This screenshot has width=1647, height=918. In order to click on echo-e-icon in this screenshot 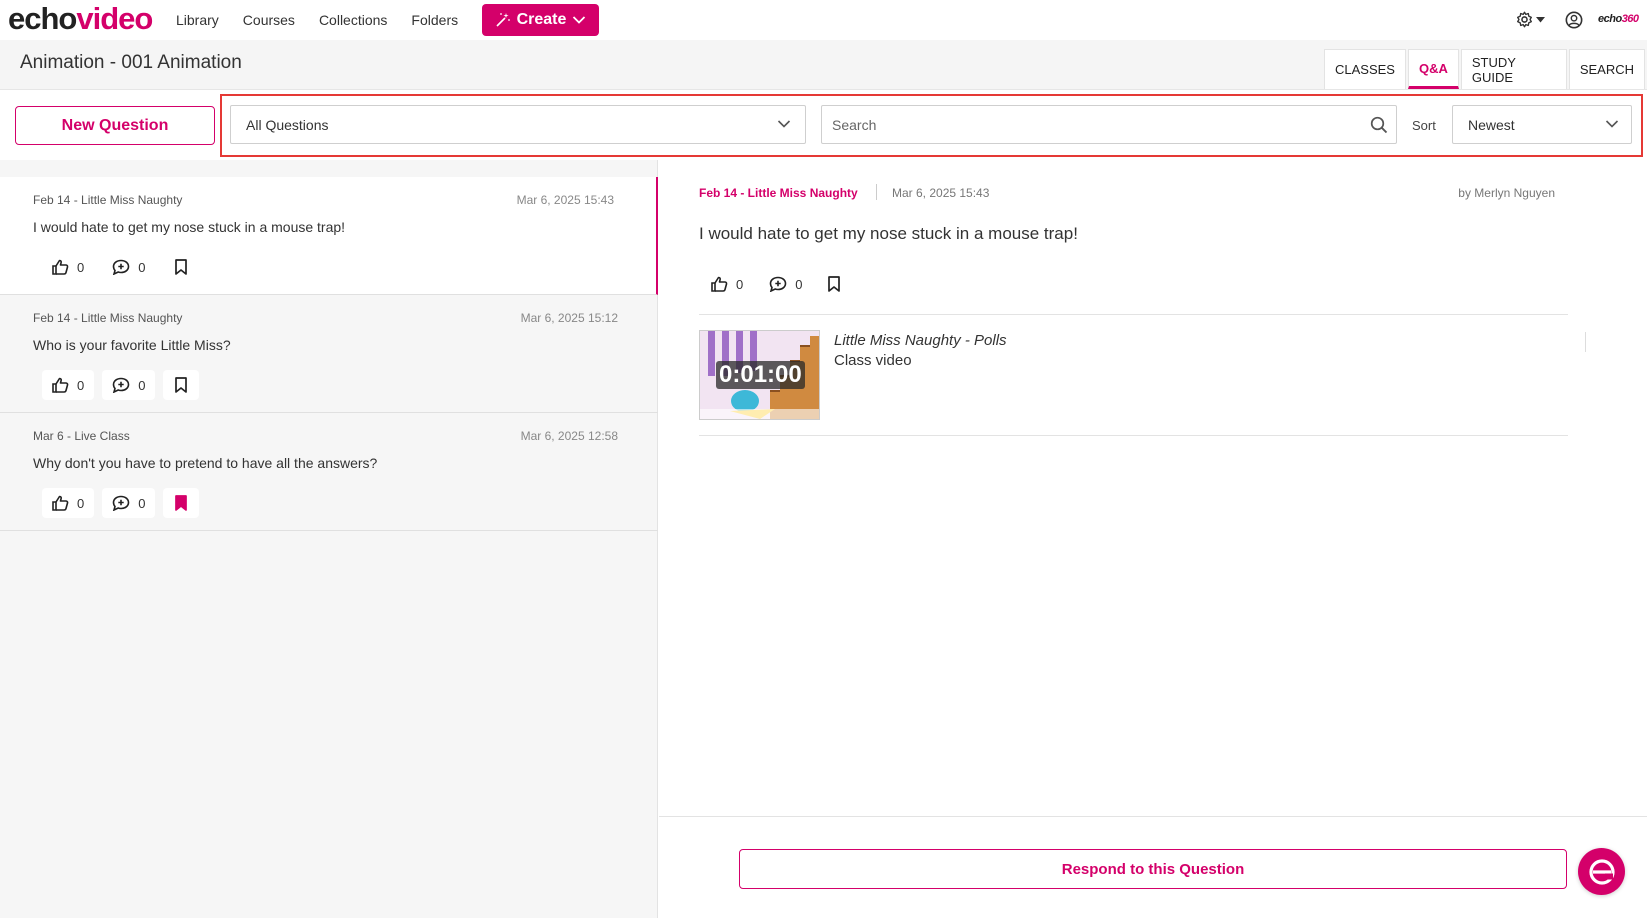, I will do `click(1602, 872)`.